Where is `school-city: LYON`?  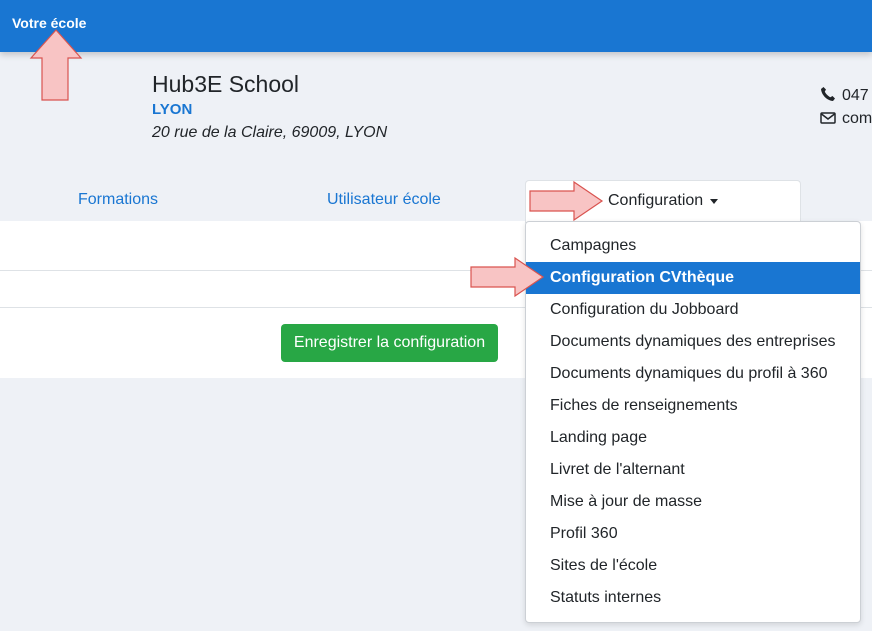 school-city: LYON is located at coordinates (172, 109).